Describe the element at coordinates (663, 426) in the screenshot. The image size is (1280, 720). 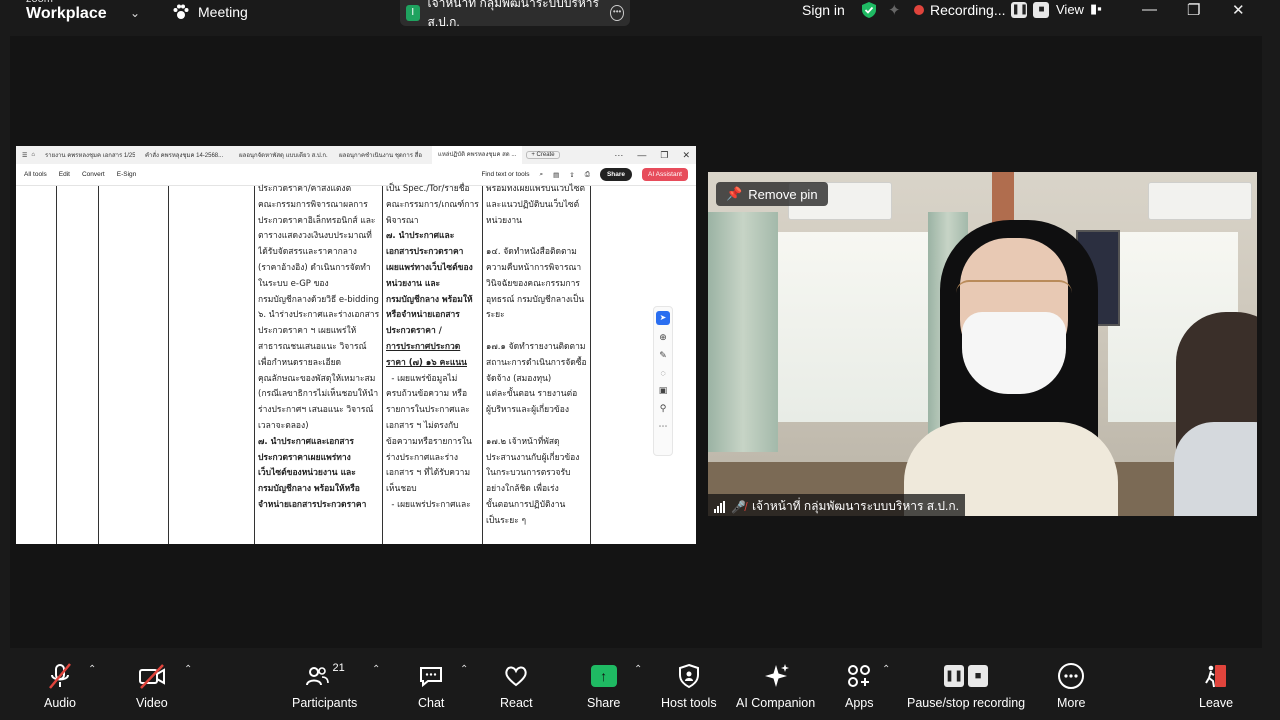
I see `more-tools-icon: ⋯` at that location.